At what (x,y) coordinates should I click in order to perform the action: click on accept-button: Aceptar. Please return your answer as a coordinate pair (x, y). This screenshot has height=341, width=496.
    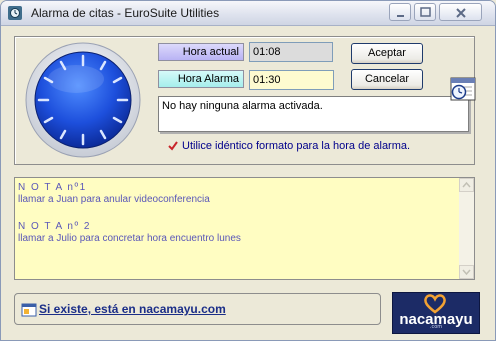
    Looking at the image, I should click on (387, 53).